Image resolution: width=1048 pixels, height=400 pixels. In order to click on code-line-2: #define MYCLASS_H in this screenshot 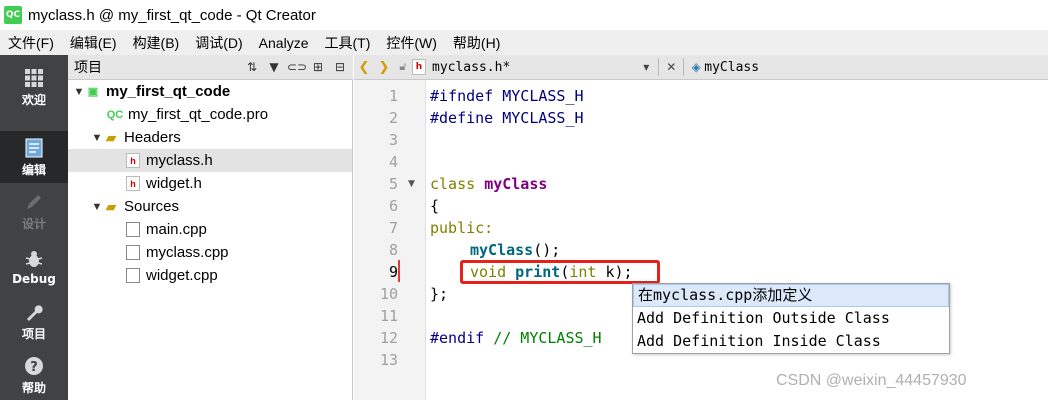, I will do `click(507, 118)`.